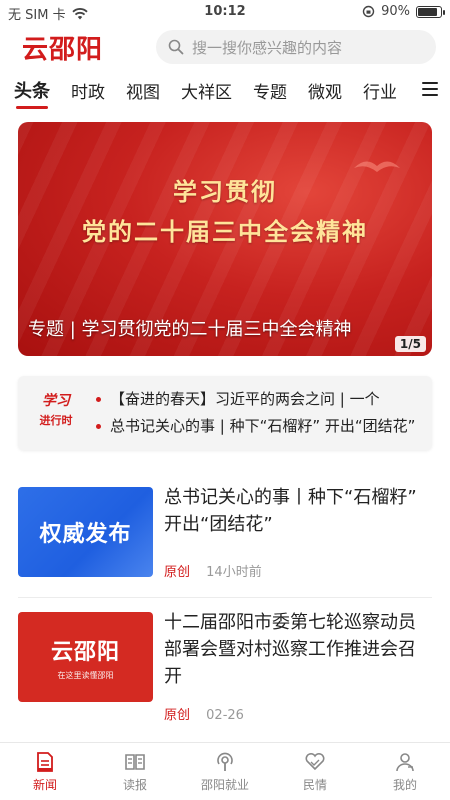 Image resolution: width=450 pixels, height=800 pixels. What do you see at coordinates (404, 785) in the screenshot?
I see `nav-label: 我的` at bounding box center [404, 785].